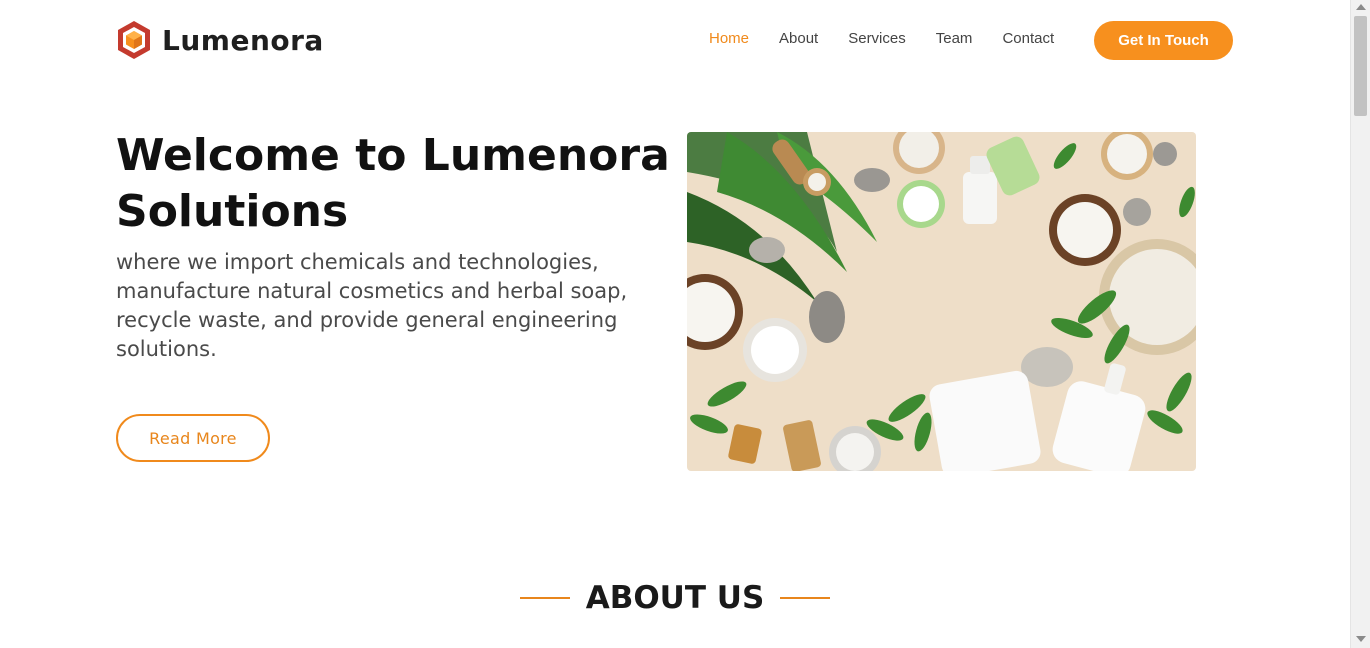  Describe the element at coordinates (1361, 639) in the screenshot. I see `scroll-down-arrow-icon` at that location.